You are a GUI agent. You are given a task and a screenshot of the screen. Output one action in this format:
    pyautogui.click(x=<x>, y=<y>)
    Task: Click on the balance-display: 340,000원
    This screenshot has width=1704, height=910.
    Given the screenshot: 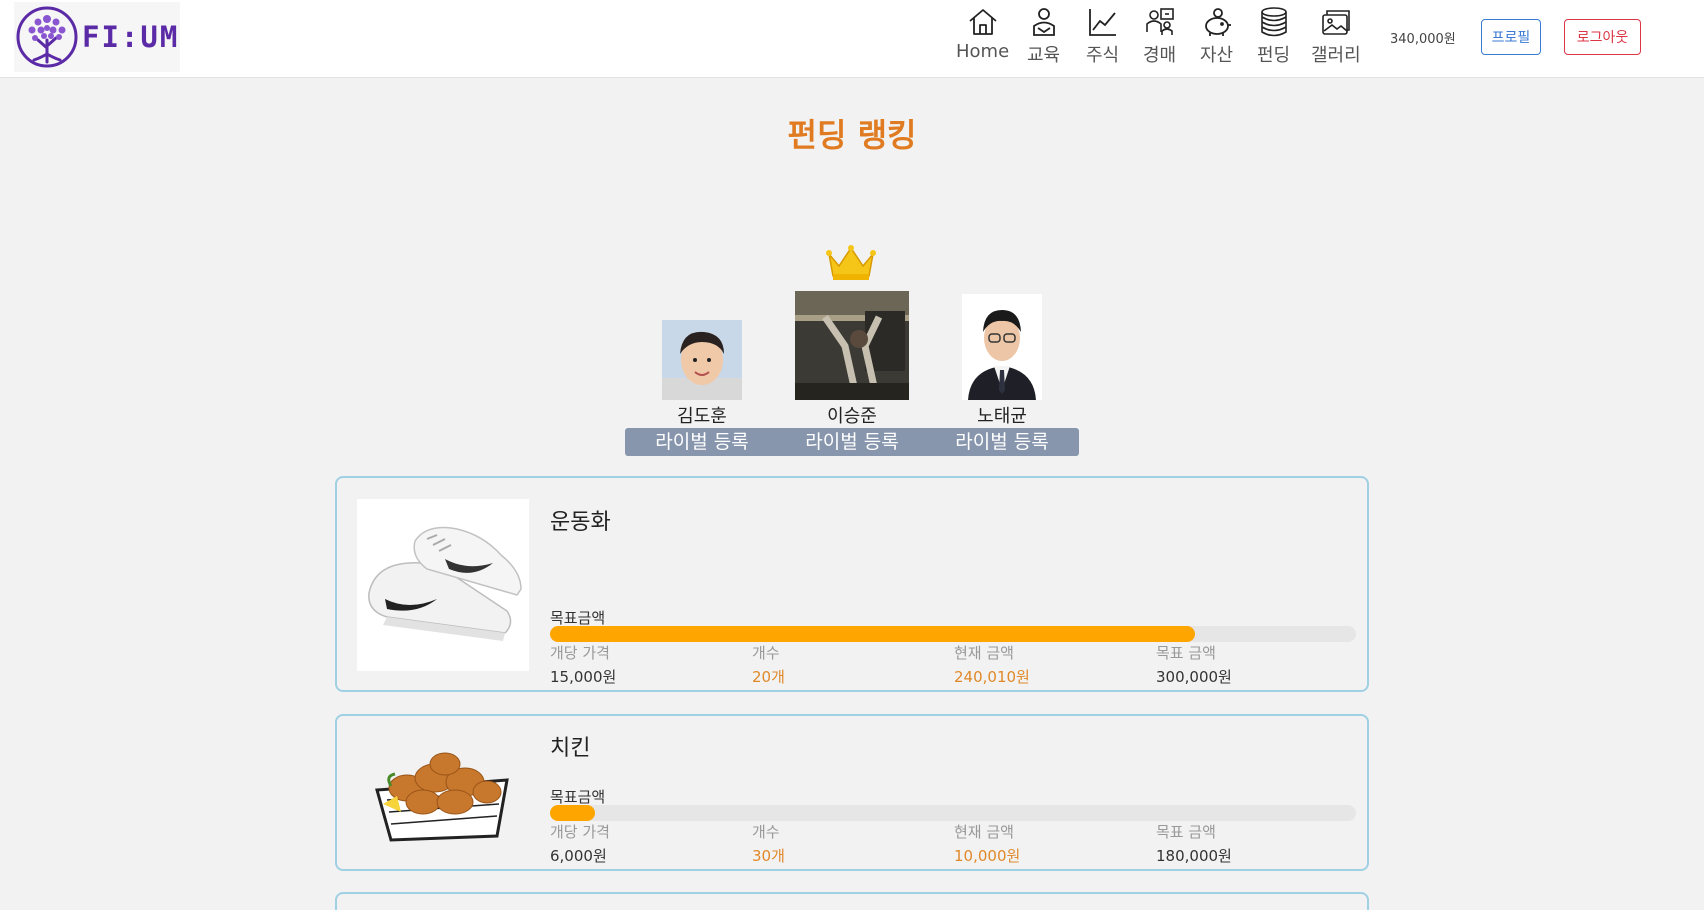 What is the action you would take?
    pyautogui.click(x=1423, y=39)
    